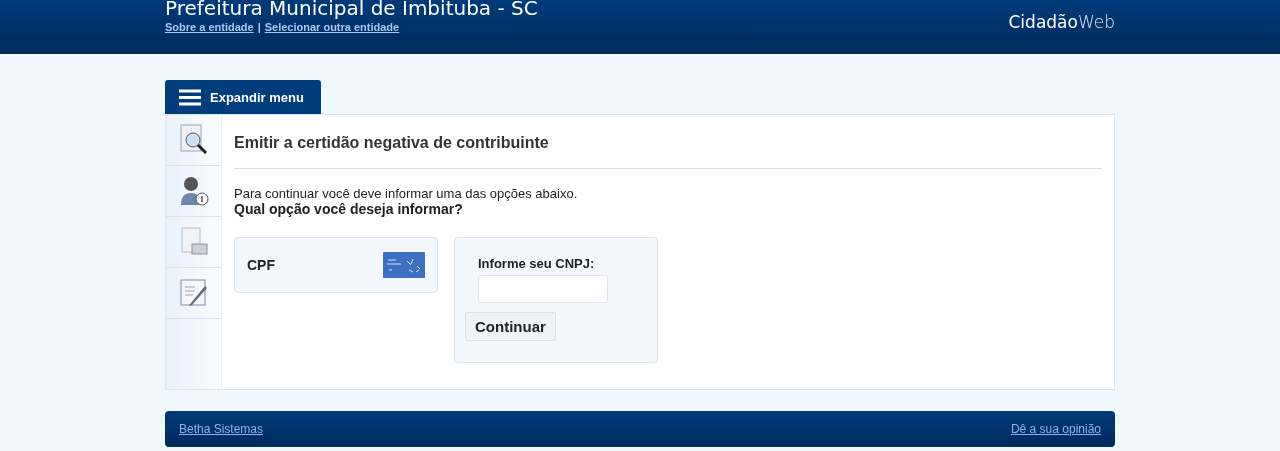 This screenshot has width=1280, height=451. I want to click on instruction-text: Para continuar você deve informar uma das opções abaixo., so click(406, 193).